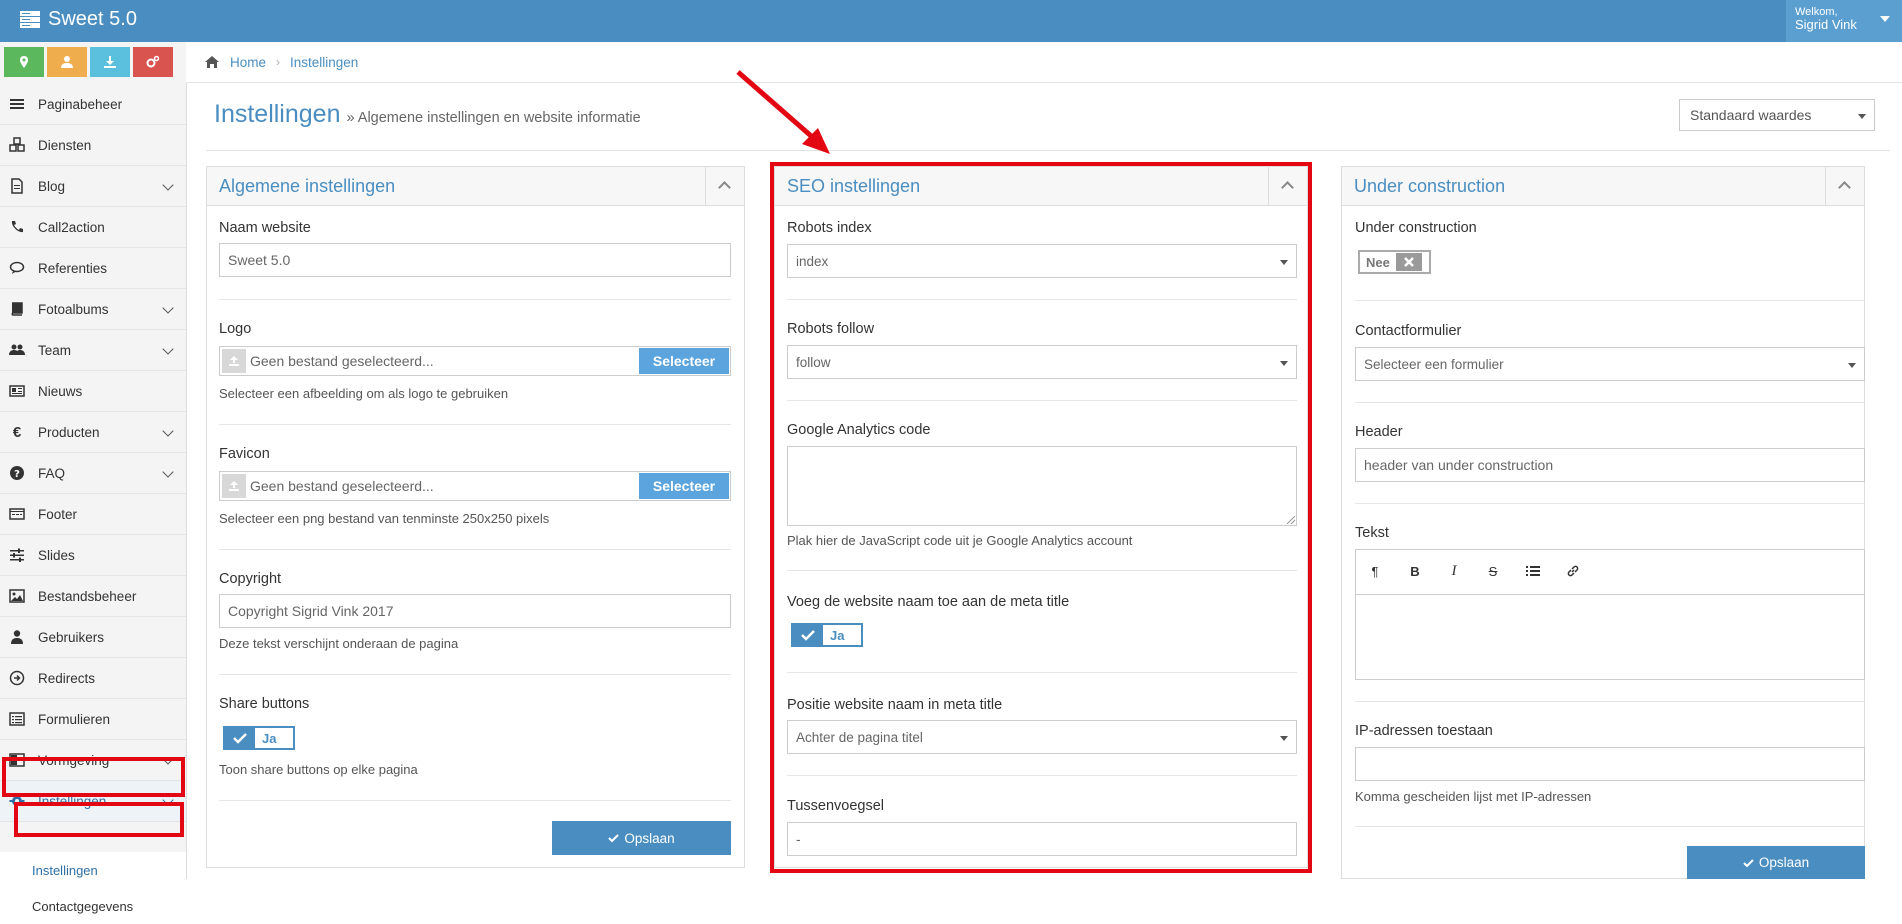 The width and height of the screenshot is (1902, 924). I want to click on sidebar-item-bestandsbeheer: Bestandsbeheer, so click(93, 596).